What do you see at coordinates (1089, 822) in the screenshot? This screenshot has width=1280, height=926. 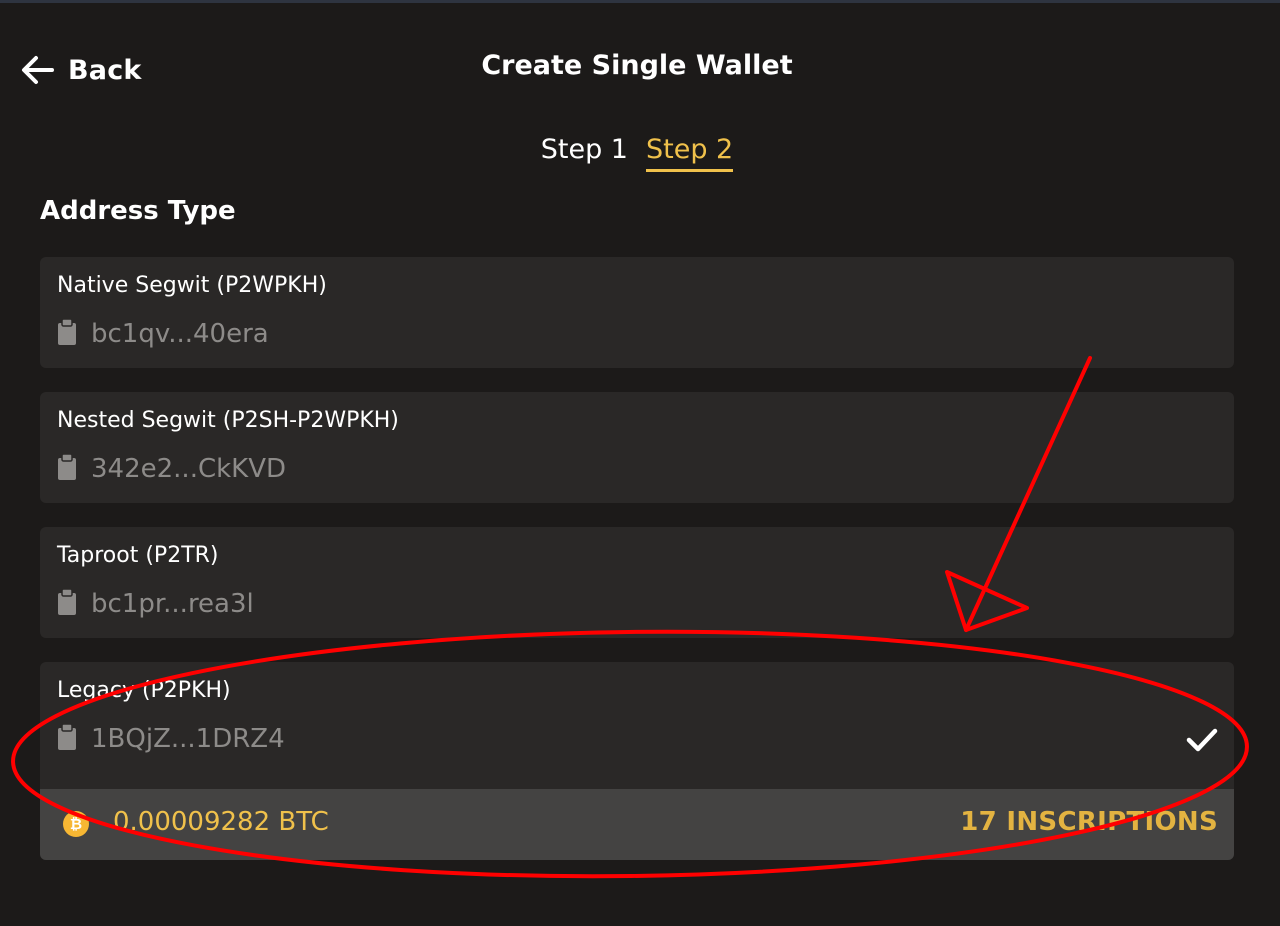 I see `inscriptions-count: 17 INSCRIPTIONS` at bounding box center [1089, 822].